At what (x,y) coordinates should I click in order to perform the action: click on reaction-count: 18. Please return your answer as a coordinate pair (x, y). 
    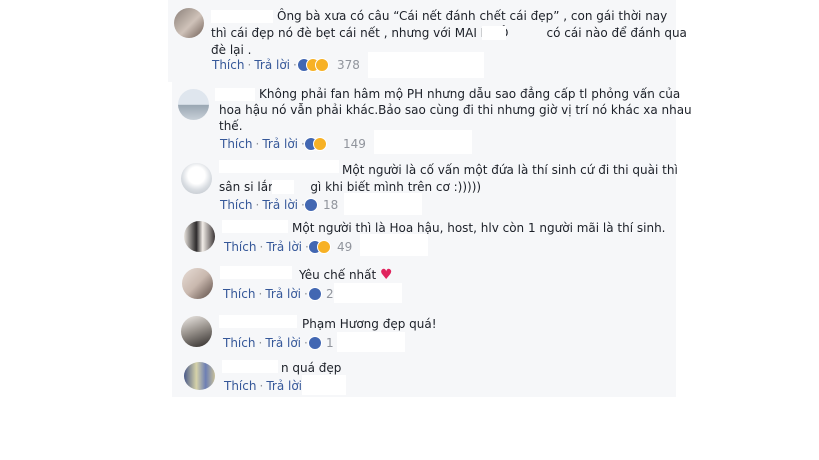
    Looking at the image, I should click on (330, 205).